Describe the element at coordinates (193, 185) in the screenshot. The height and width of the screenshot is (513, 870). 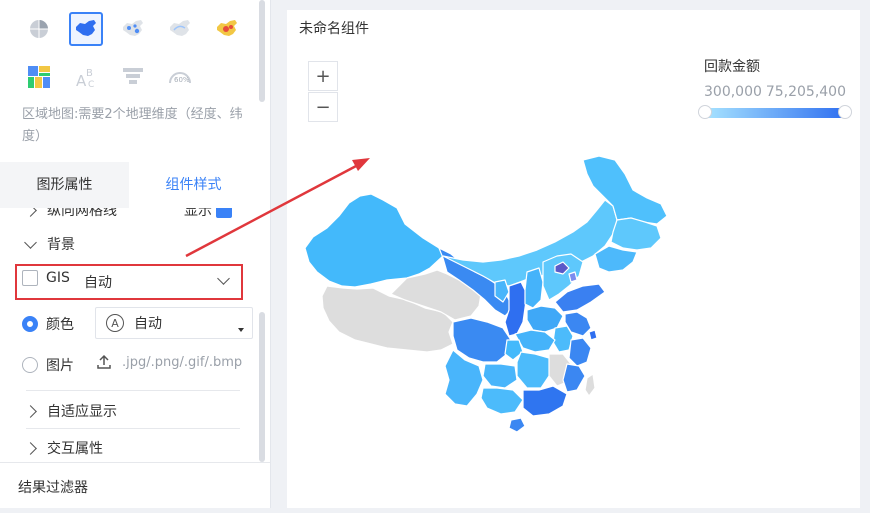
I see `tab-component-style: 组件样式` at that location.